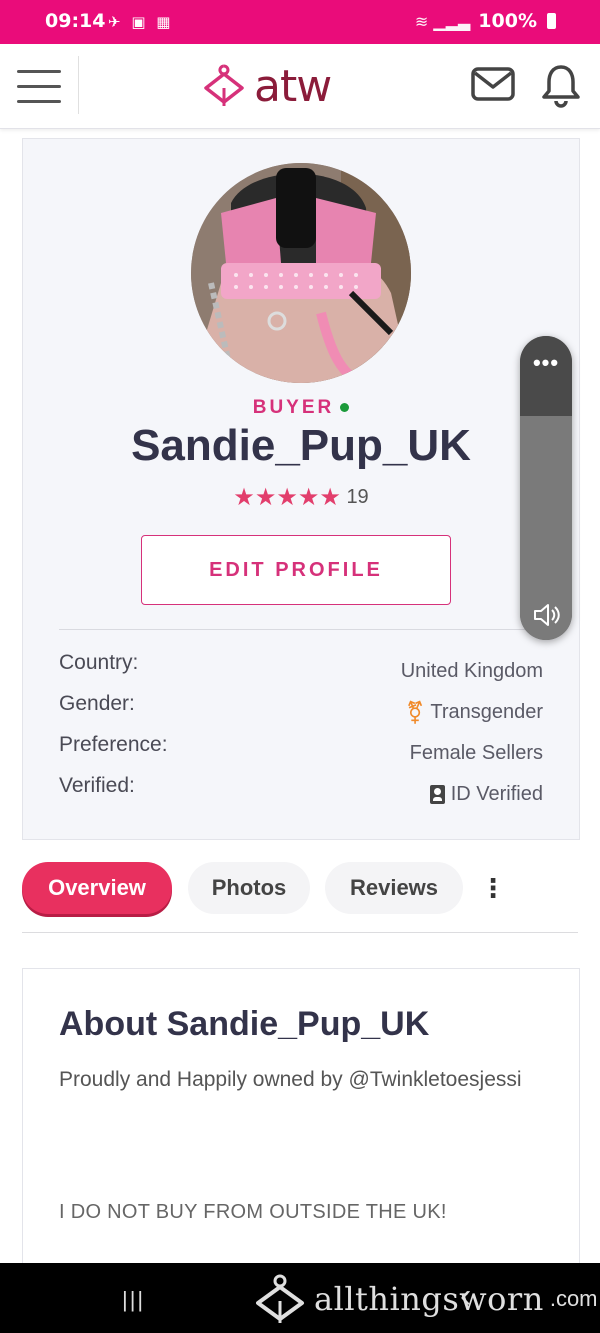 The width and height of the screenshot is (600, 1333). What do you see at coordinates (437, 794) in the screenshot?
I see `id-card-icon` at bounding box center [437, 794].